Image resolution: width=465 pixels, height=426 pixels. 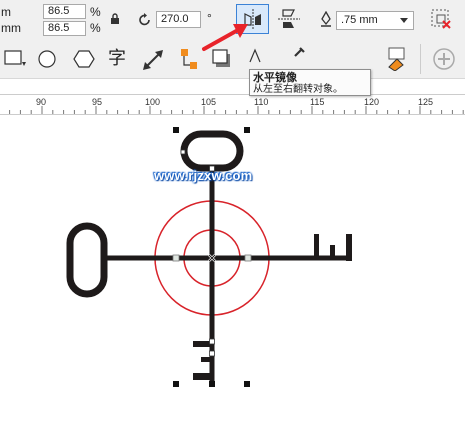 I want to click on ruler-label: 110, so click(x=261, y=102).